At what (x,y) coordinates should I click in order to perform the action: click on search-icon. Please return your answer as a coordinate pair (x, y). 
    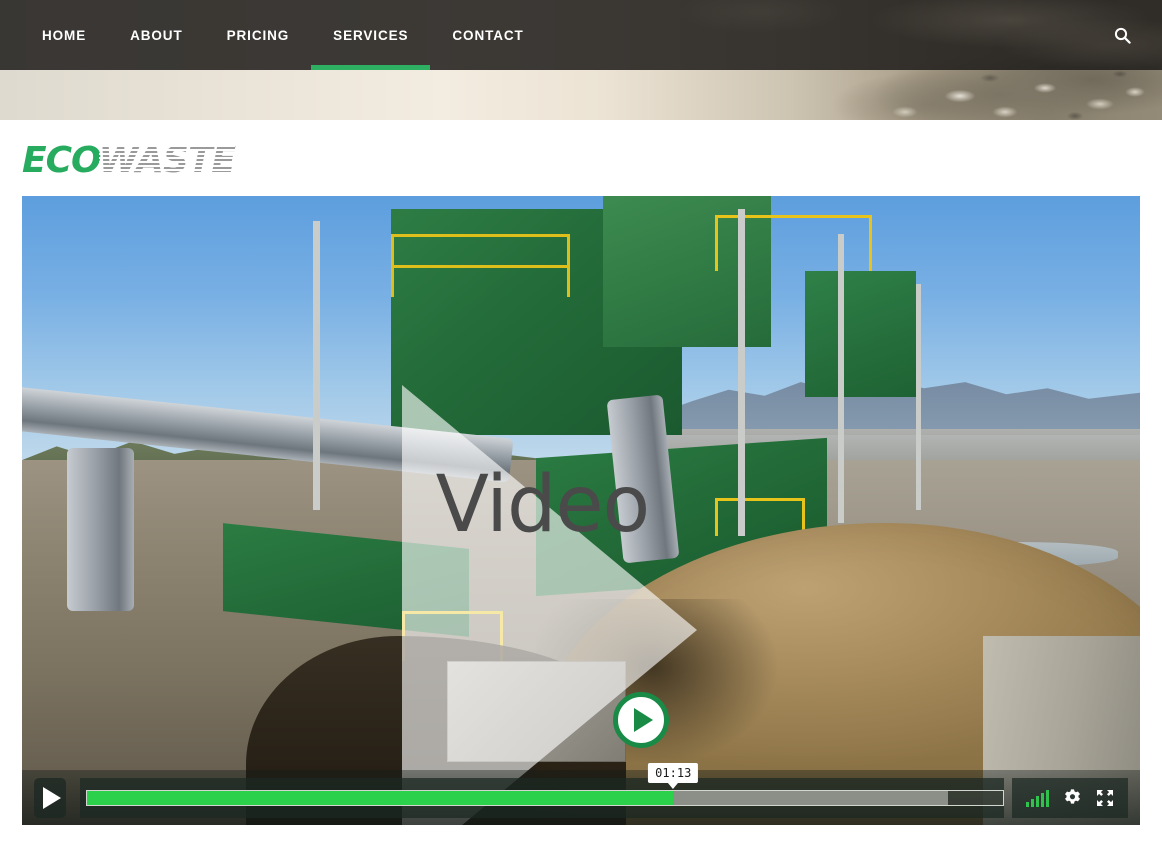
    Looking at the image, I should click on (1122, 35).